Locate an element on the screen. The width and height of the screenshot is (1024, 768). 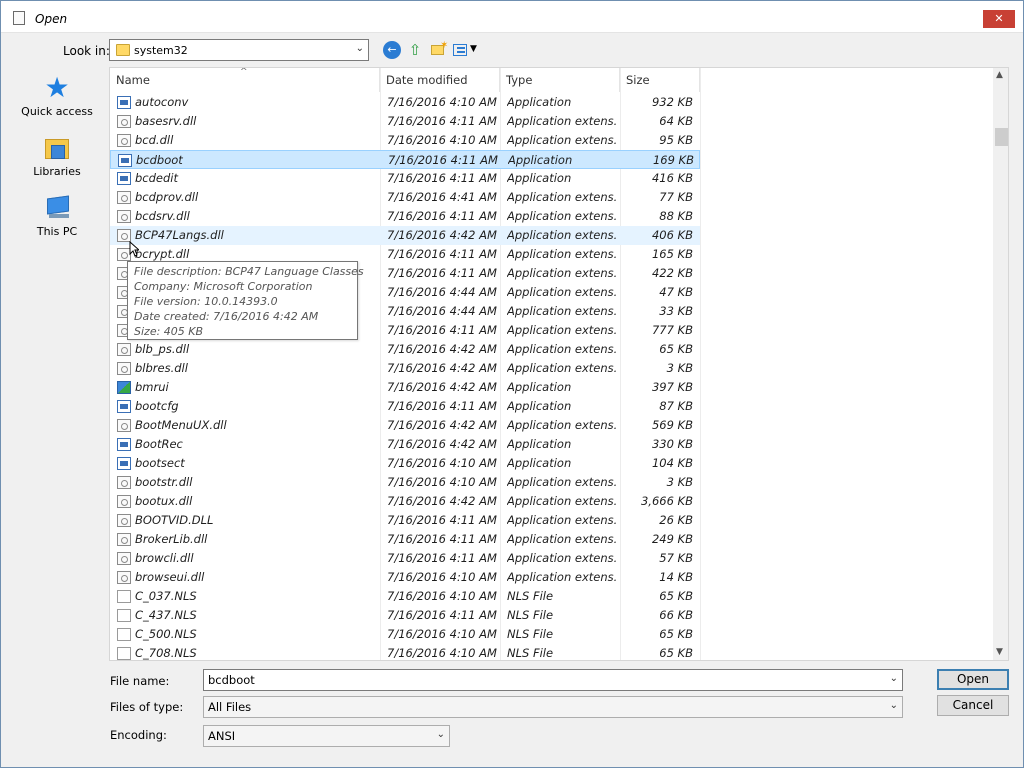
up-folder-icon: ⇧ is located at coordinates (415, 50).